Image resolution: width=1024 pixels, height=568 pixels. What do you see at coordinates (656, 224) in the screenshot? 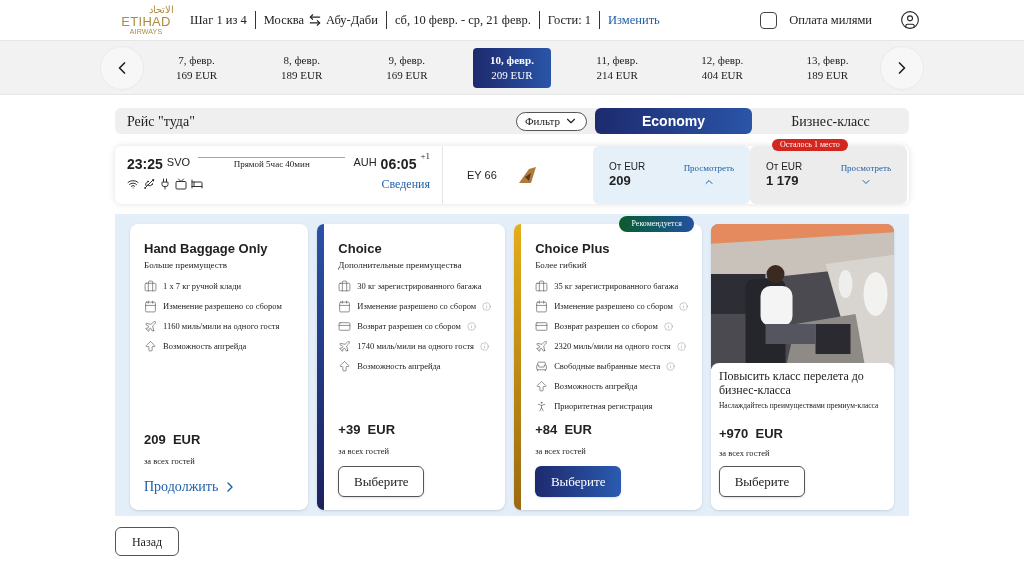
I see `recommended-badge: Рекомендуется` at bounding box center [656, 224].